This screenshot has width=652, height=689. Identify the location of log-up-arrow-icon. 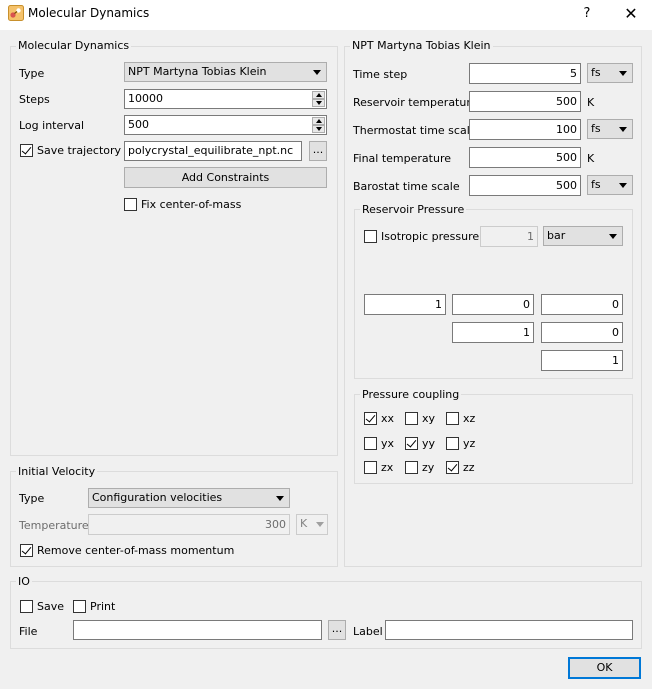
(318, 121).